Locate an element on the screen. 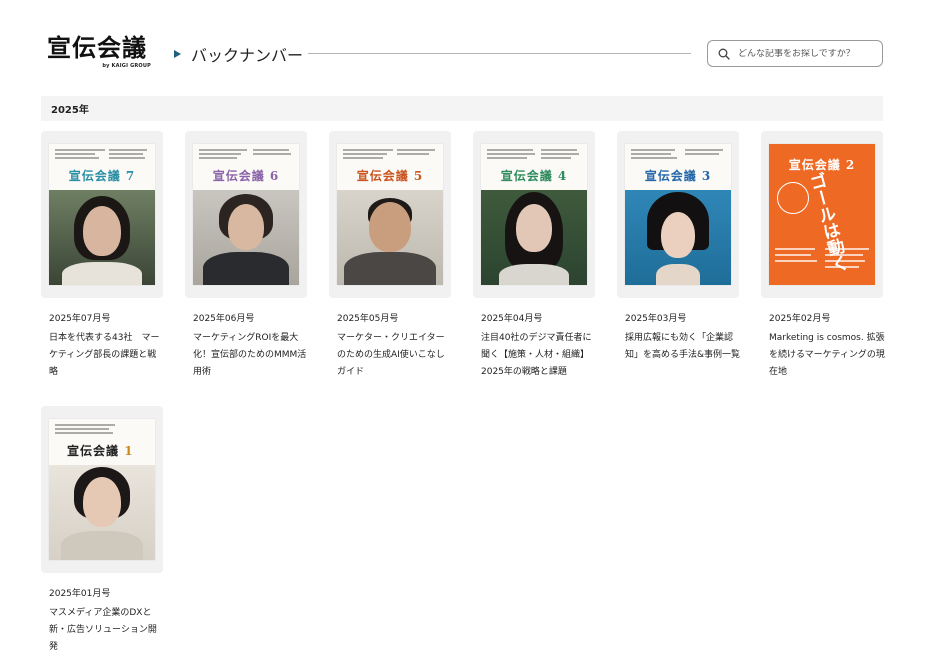 The width and height of the screenshot is (948, 667). cover-frame: 宣伝会議 2 ゴールは動く is located at coordinates (822, 214).